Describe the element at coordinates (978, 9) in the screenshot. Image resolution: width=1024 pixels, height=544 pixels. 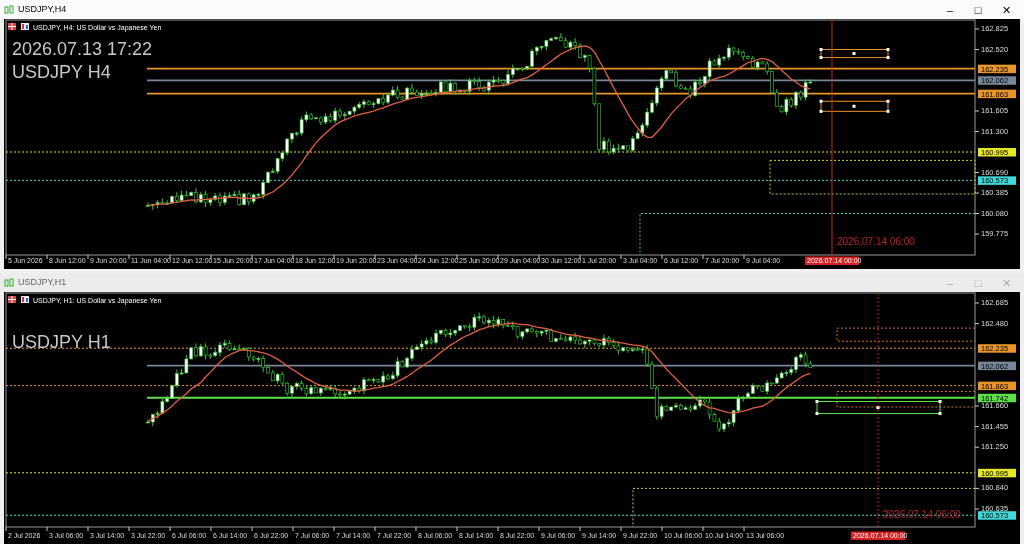
I see `maximize-button: □` at that location.